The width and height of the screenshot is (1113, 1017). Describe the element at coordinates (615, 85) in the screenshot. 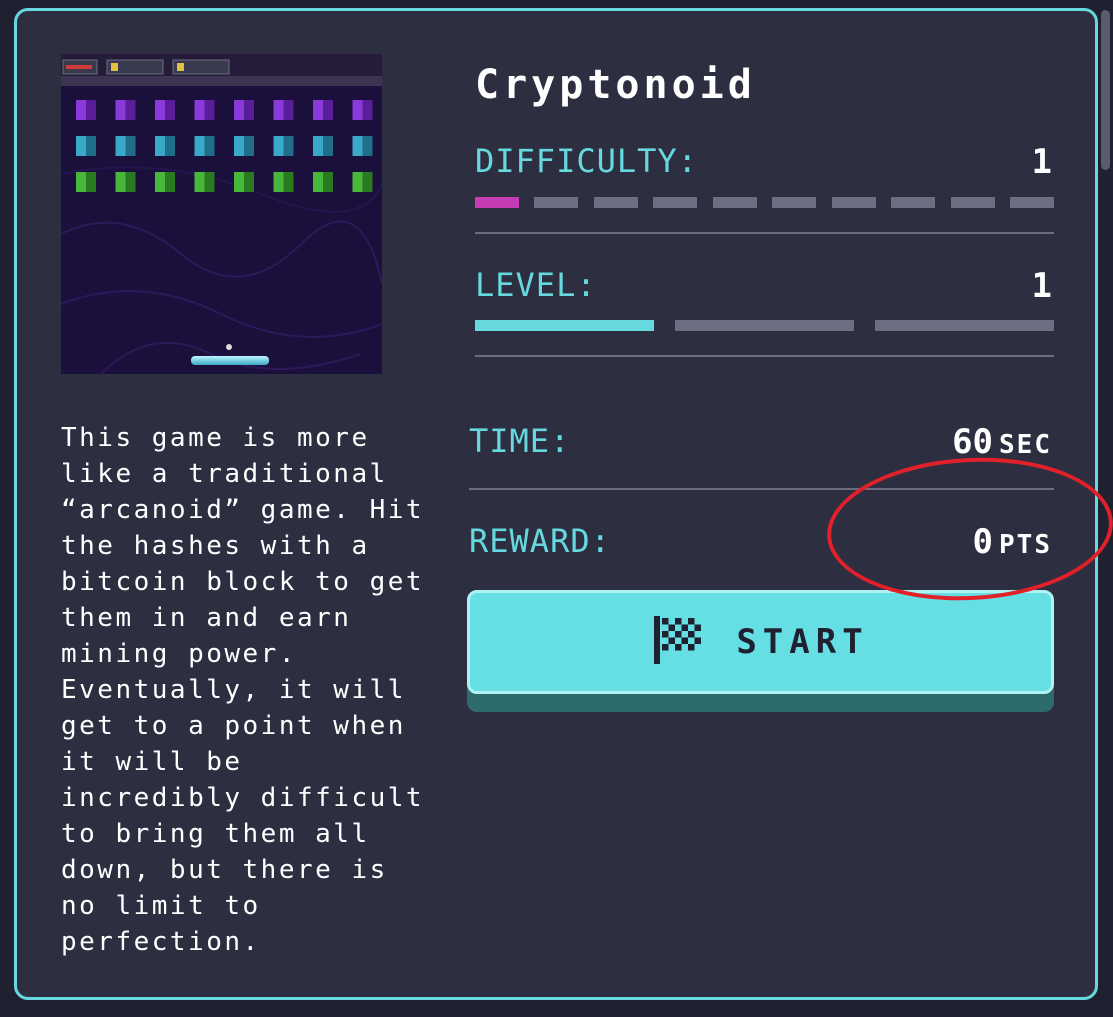

I see `game-title: Cryptonoid` at that location.